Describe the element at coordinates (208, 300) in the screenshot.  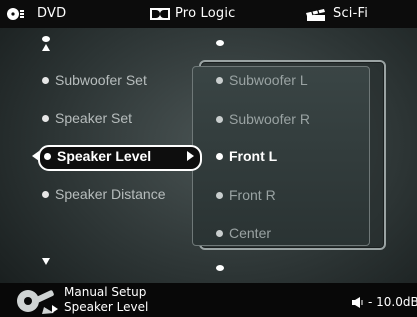
I see `bottom-status-bar: Manual Setup Speaker Level - 10.0dB` at that location.